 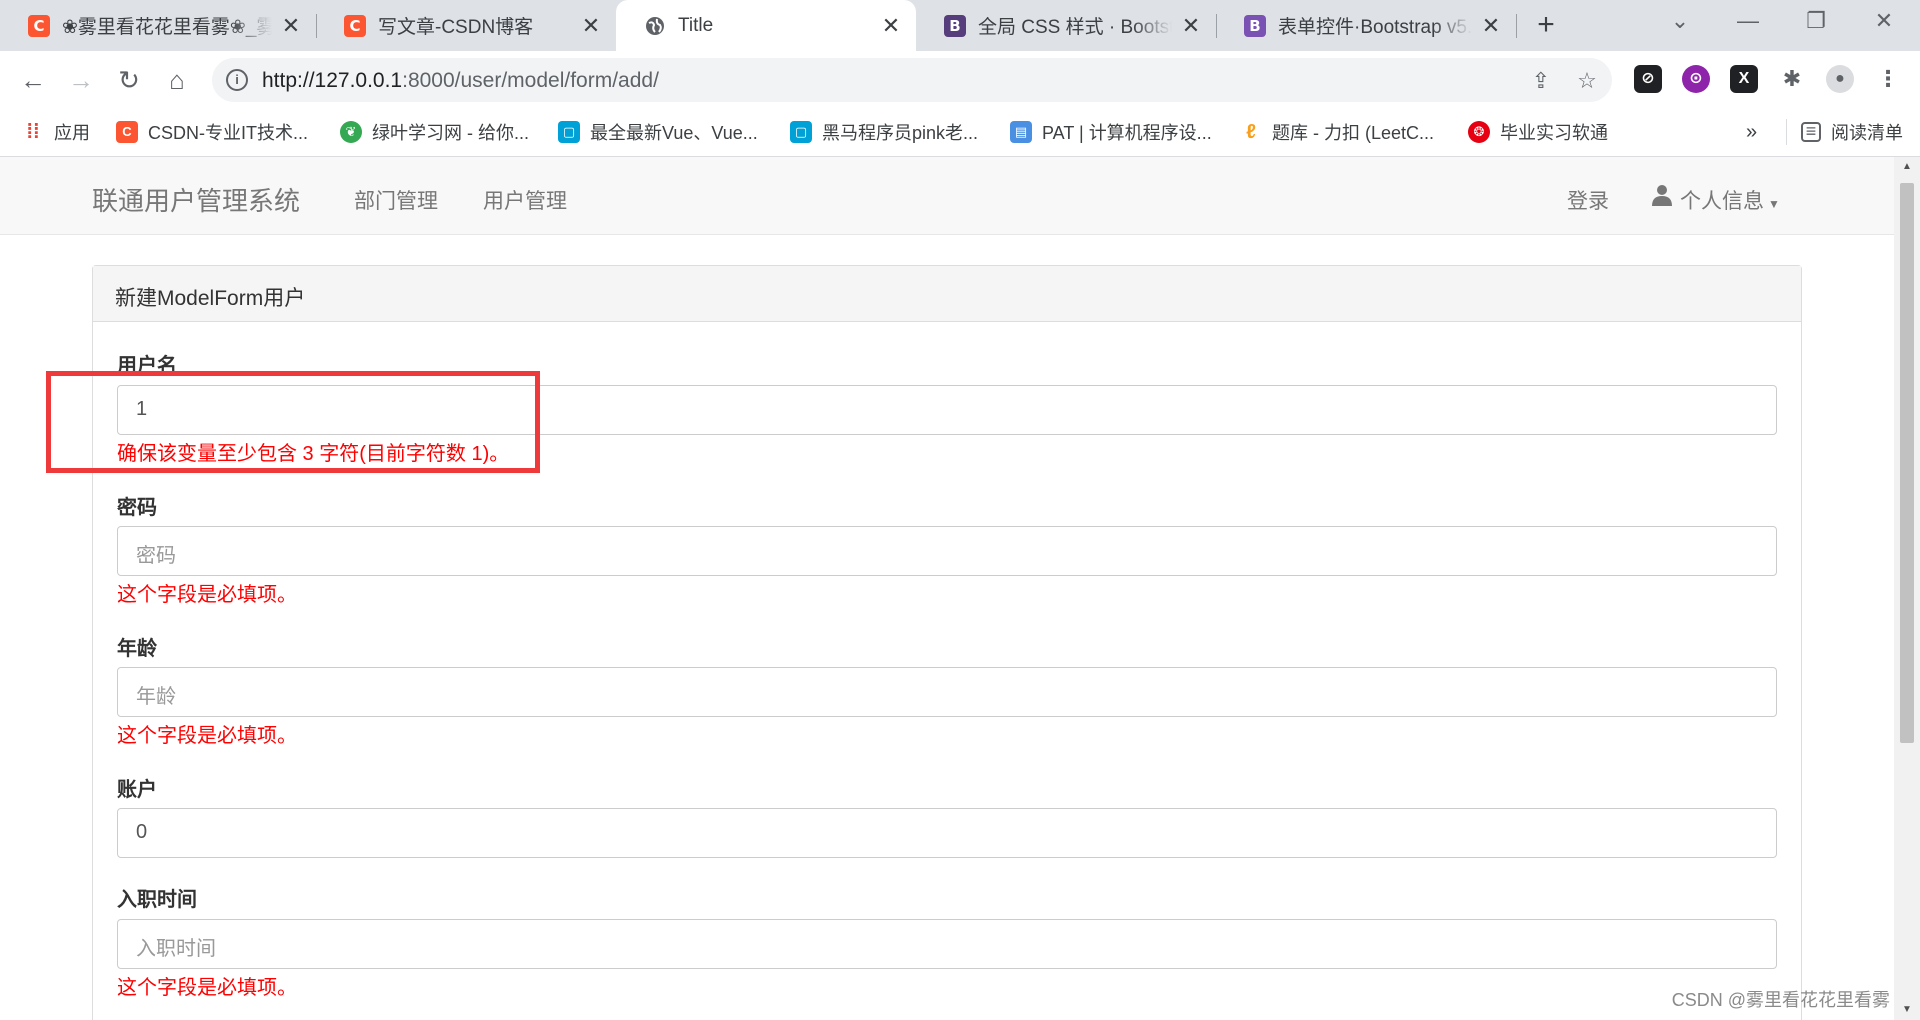 What do you see at coordinates (1907, 463) in the screenshot?
I see `scrollbar-thumb` at bounding box center [1907, 463].